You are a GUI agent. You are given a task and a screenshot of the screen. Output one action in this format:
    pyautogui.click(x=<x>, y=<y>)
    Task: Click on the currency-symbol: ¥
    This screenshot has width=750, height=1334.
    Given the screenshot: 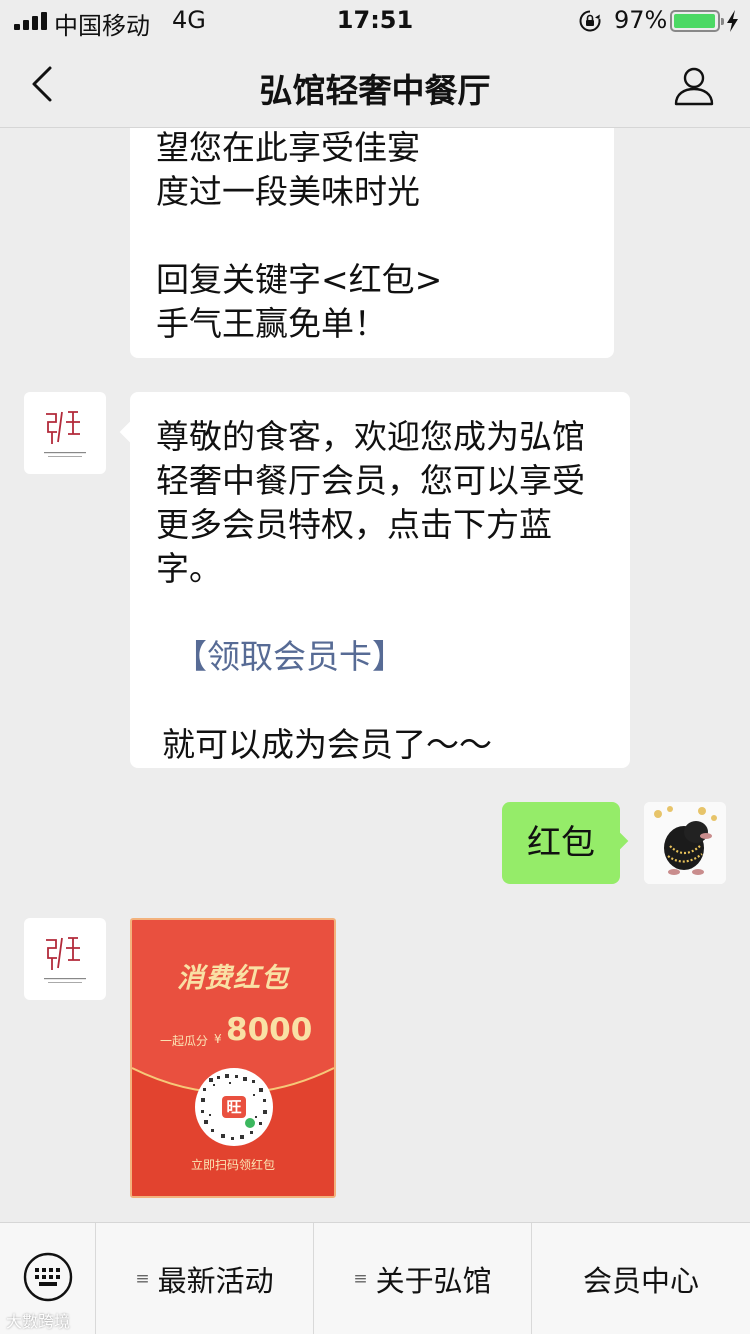 What is the action you would take?
    pyautogui.click(x=218, y=1039)
    